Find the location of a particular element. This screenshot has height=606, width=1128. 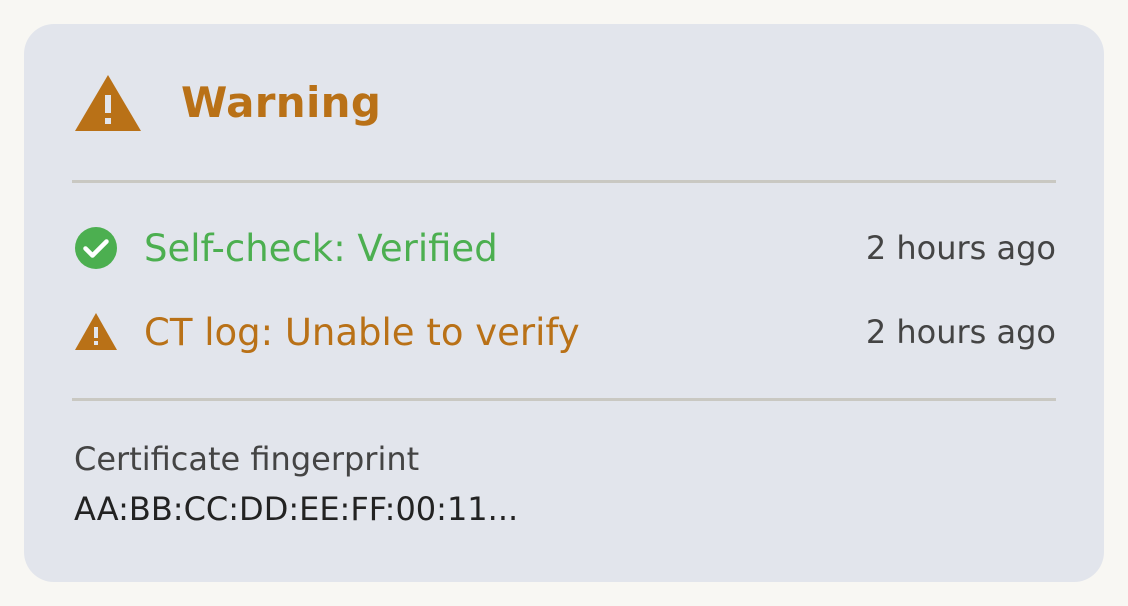

card-title: Warning is located at coordinates (281, 102).